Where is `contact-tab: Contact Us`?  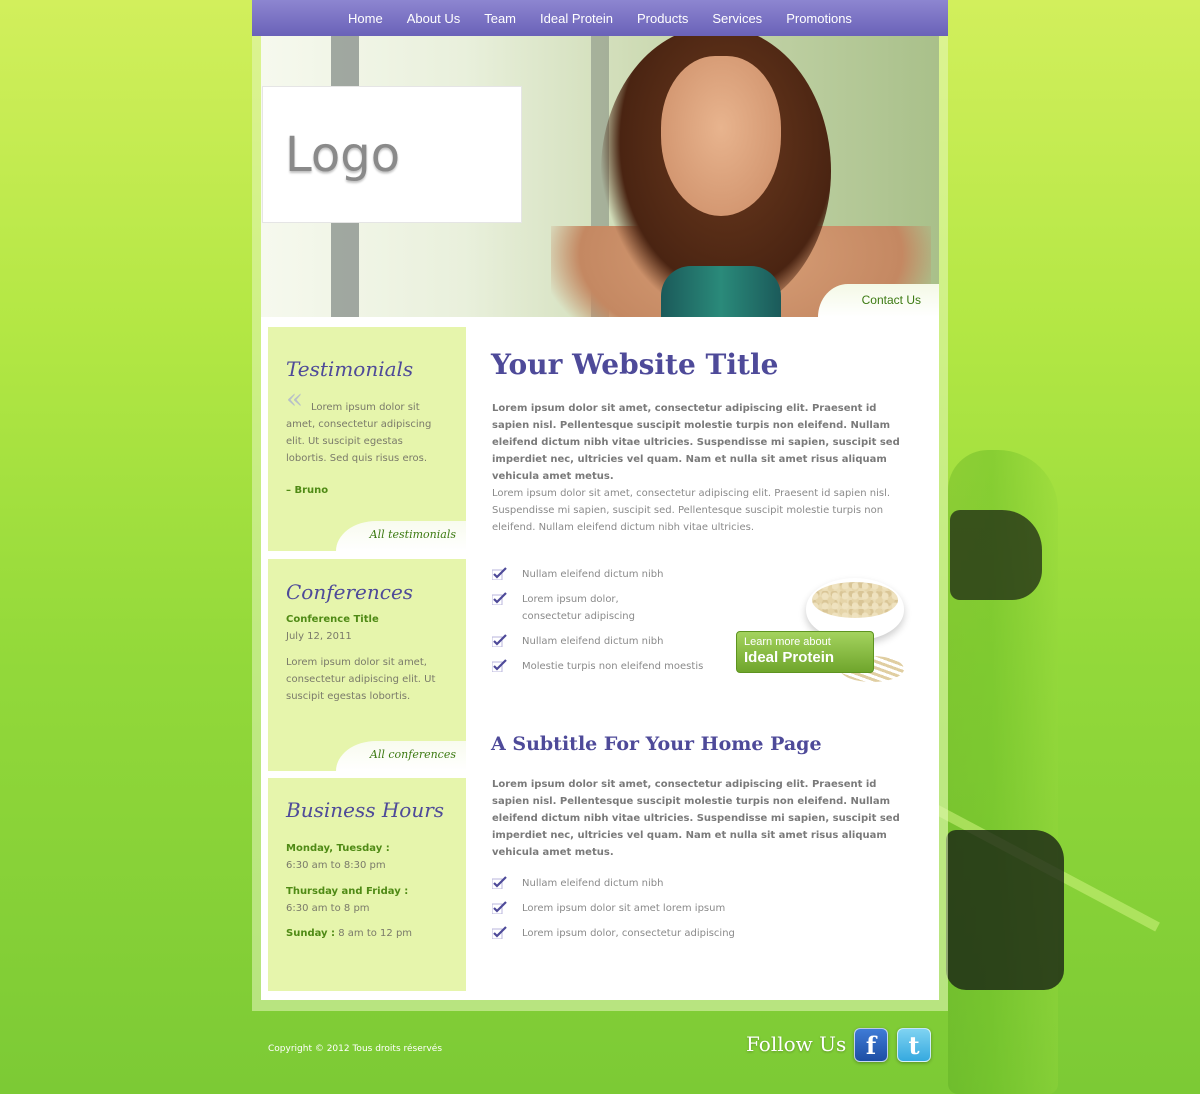 contact-tab: Contact Us is located at coordinates (878, 300).